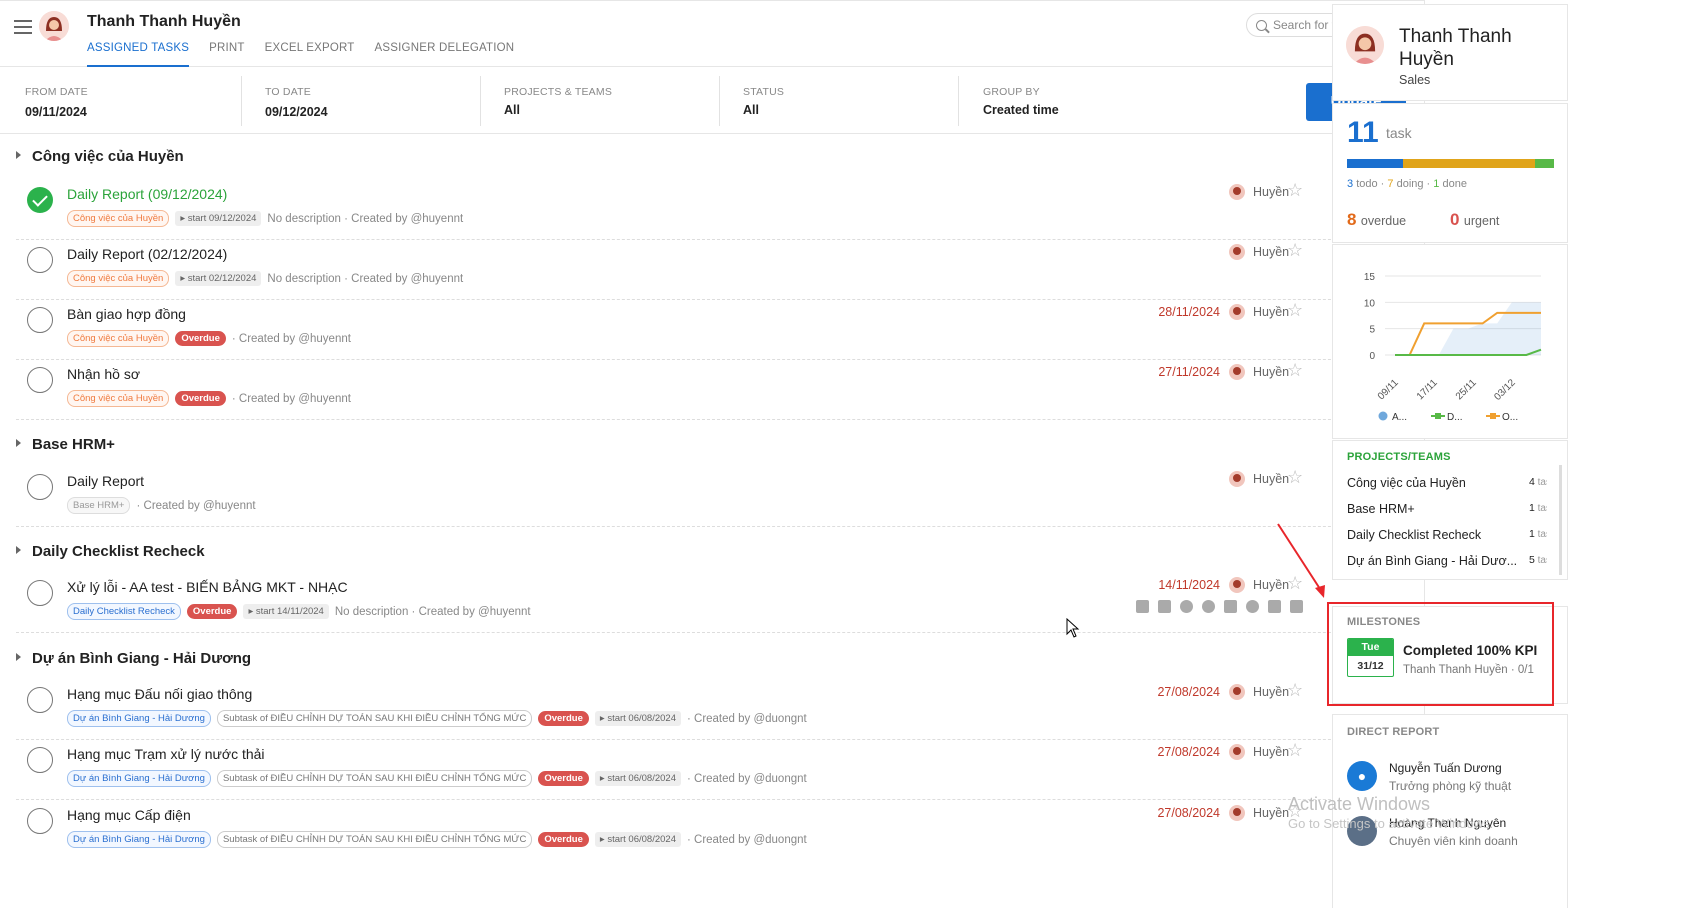 The height and width of the screenshot is (908, 1688). Describe the element at coordinates (1454, 184) in the screenshot. I see `done-label: done` at that location.